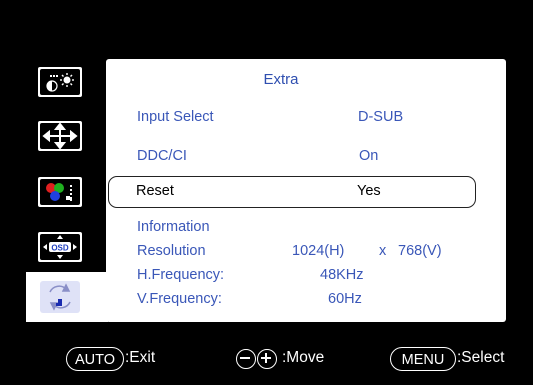 The image size is (533, 385). Describe the element at coordinates (162, 156) in the screenshot. I see `ddcci-label: DDC/CI` at that location.